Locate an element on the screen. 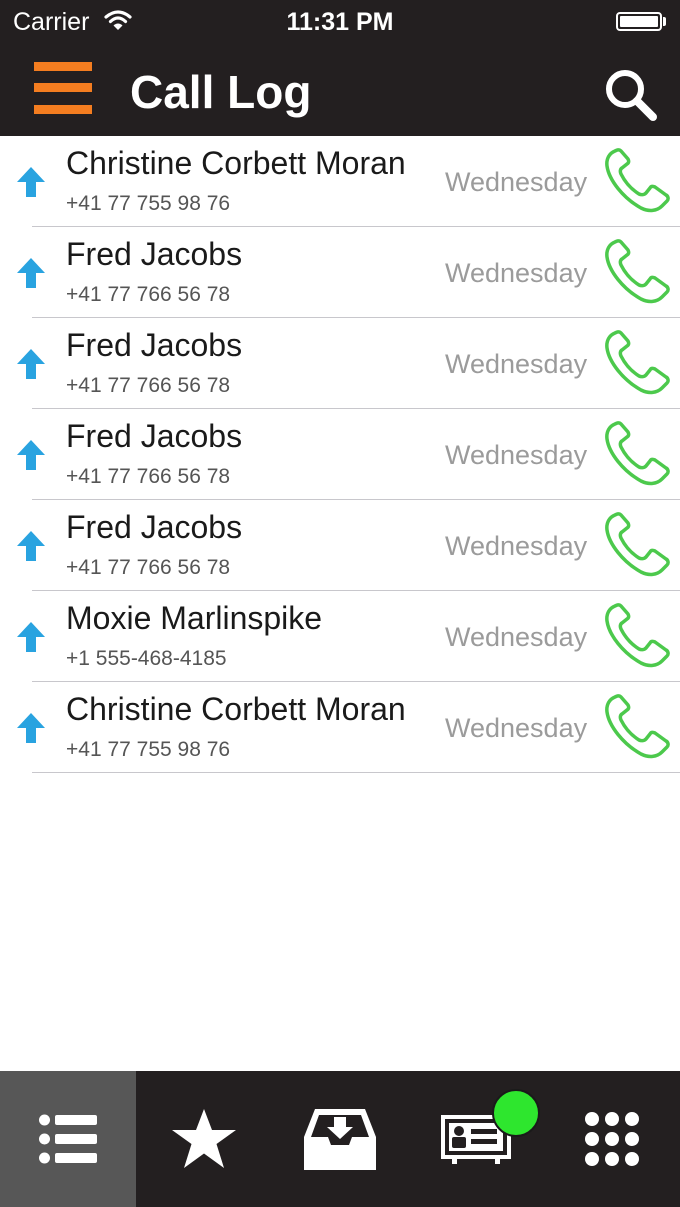 This screenshot has height=1207, width=680. tab-keypad is located at coordinates (612, 1139).